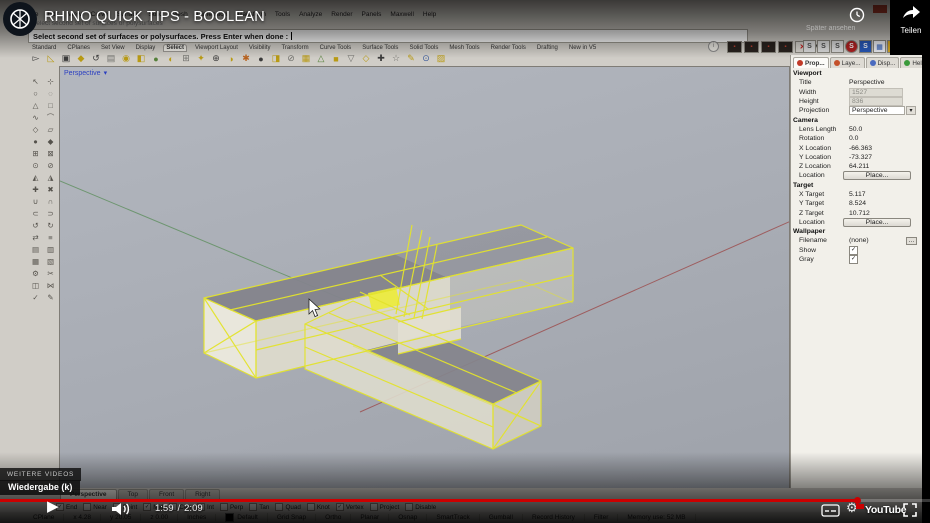 The height and width of the screenshot is (523, 930). What do you see at coordinates (876, 92) in the screenshot?
I see `property-value: 1527` at bounding box center [876, 92].